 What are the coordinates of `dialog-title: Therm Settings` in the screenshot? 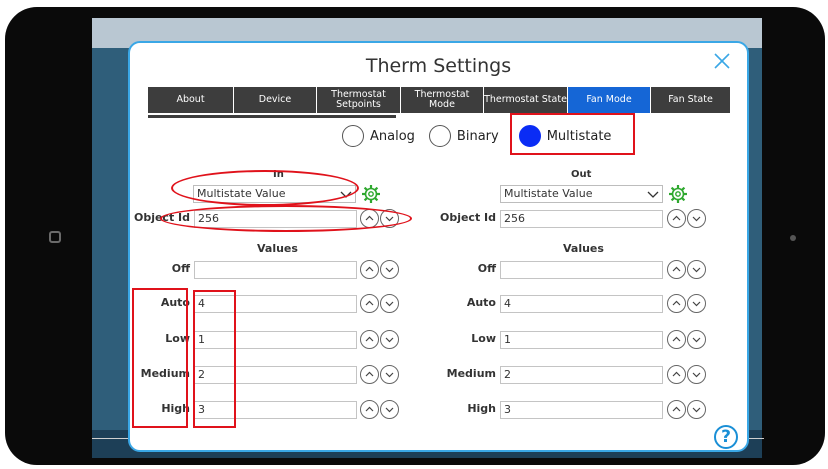 It's located at (438, 66).